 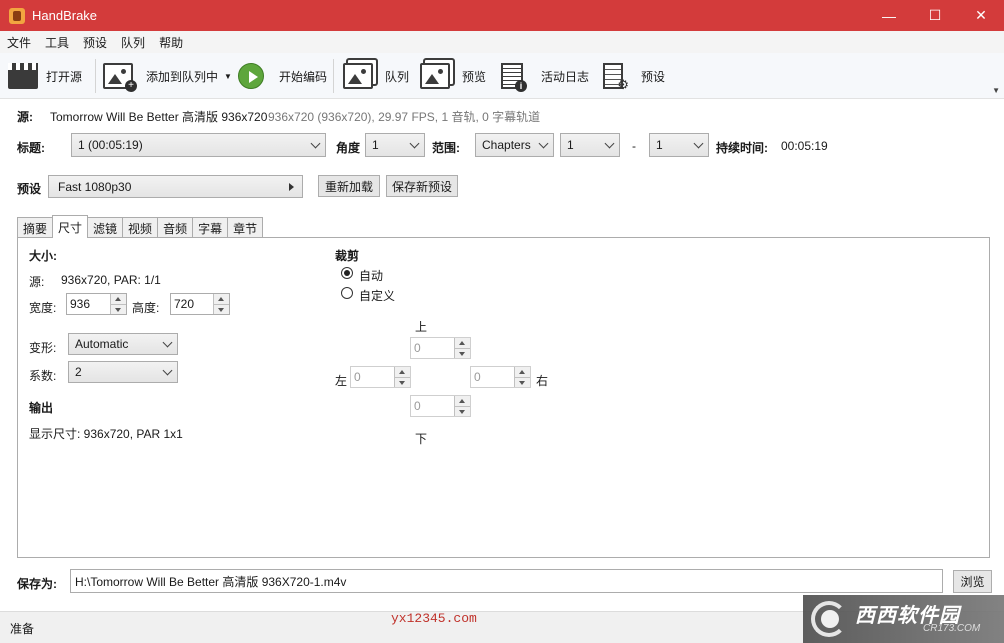 I want to click on clapperboard-icon, so click(x=23, y=76).